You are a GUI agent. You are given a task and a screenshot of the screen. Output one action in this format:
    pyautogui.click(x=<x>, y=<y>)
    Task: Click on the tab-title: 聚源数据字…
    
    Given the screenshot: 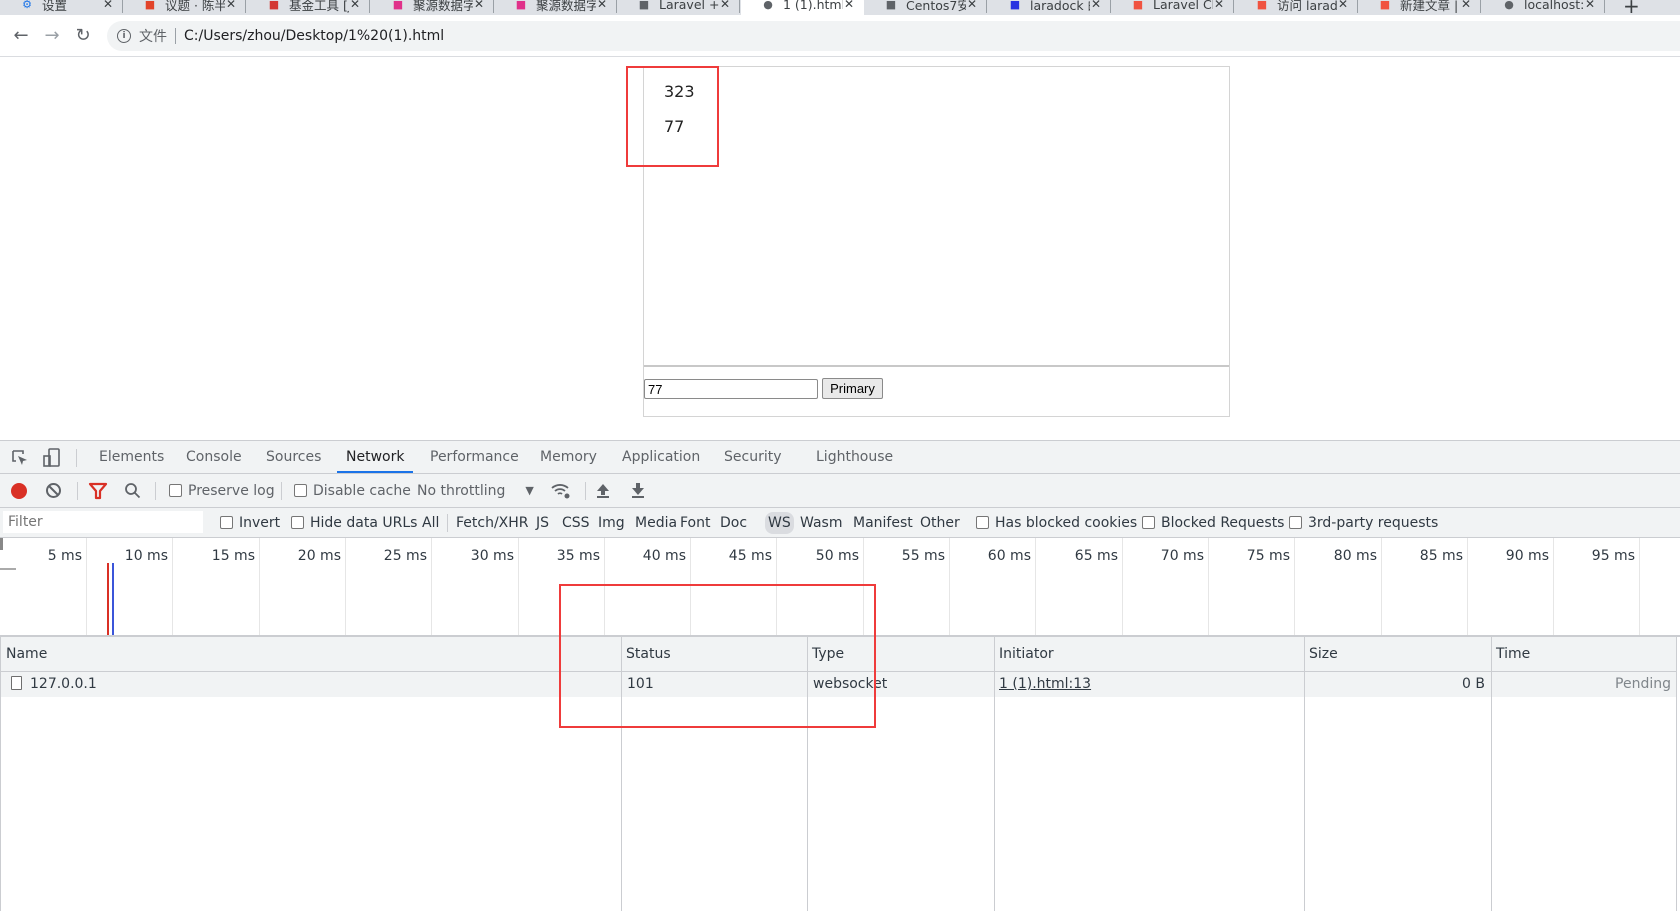 What is the action you would take?
    pyautogui.click(x=566, y=6)
    